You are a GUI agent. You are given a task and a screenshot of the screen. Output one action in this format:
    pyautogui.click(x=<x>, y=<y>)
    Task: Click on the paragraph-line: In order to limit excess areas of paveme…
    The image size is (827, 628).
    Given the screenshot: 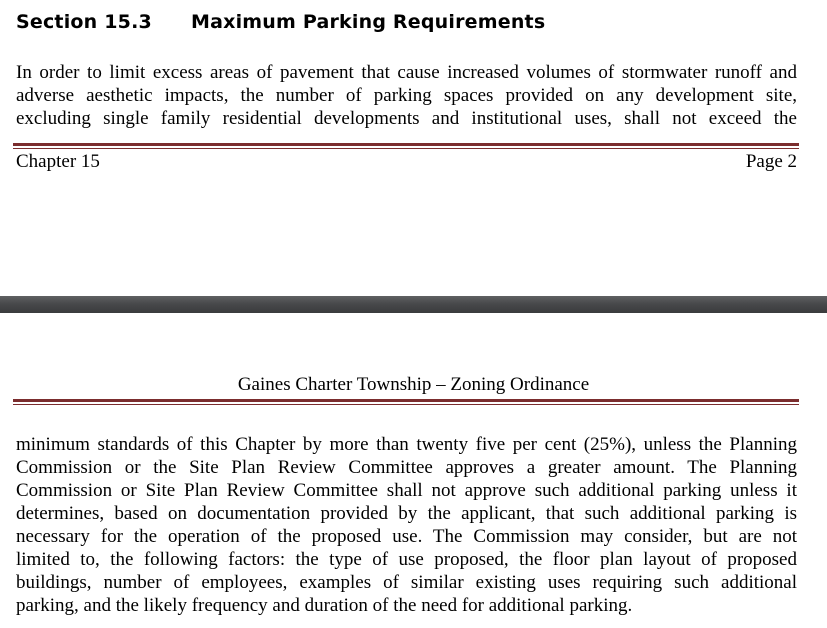 What is the action you would take?
    pyautogui.click(x=406, y=72)
    